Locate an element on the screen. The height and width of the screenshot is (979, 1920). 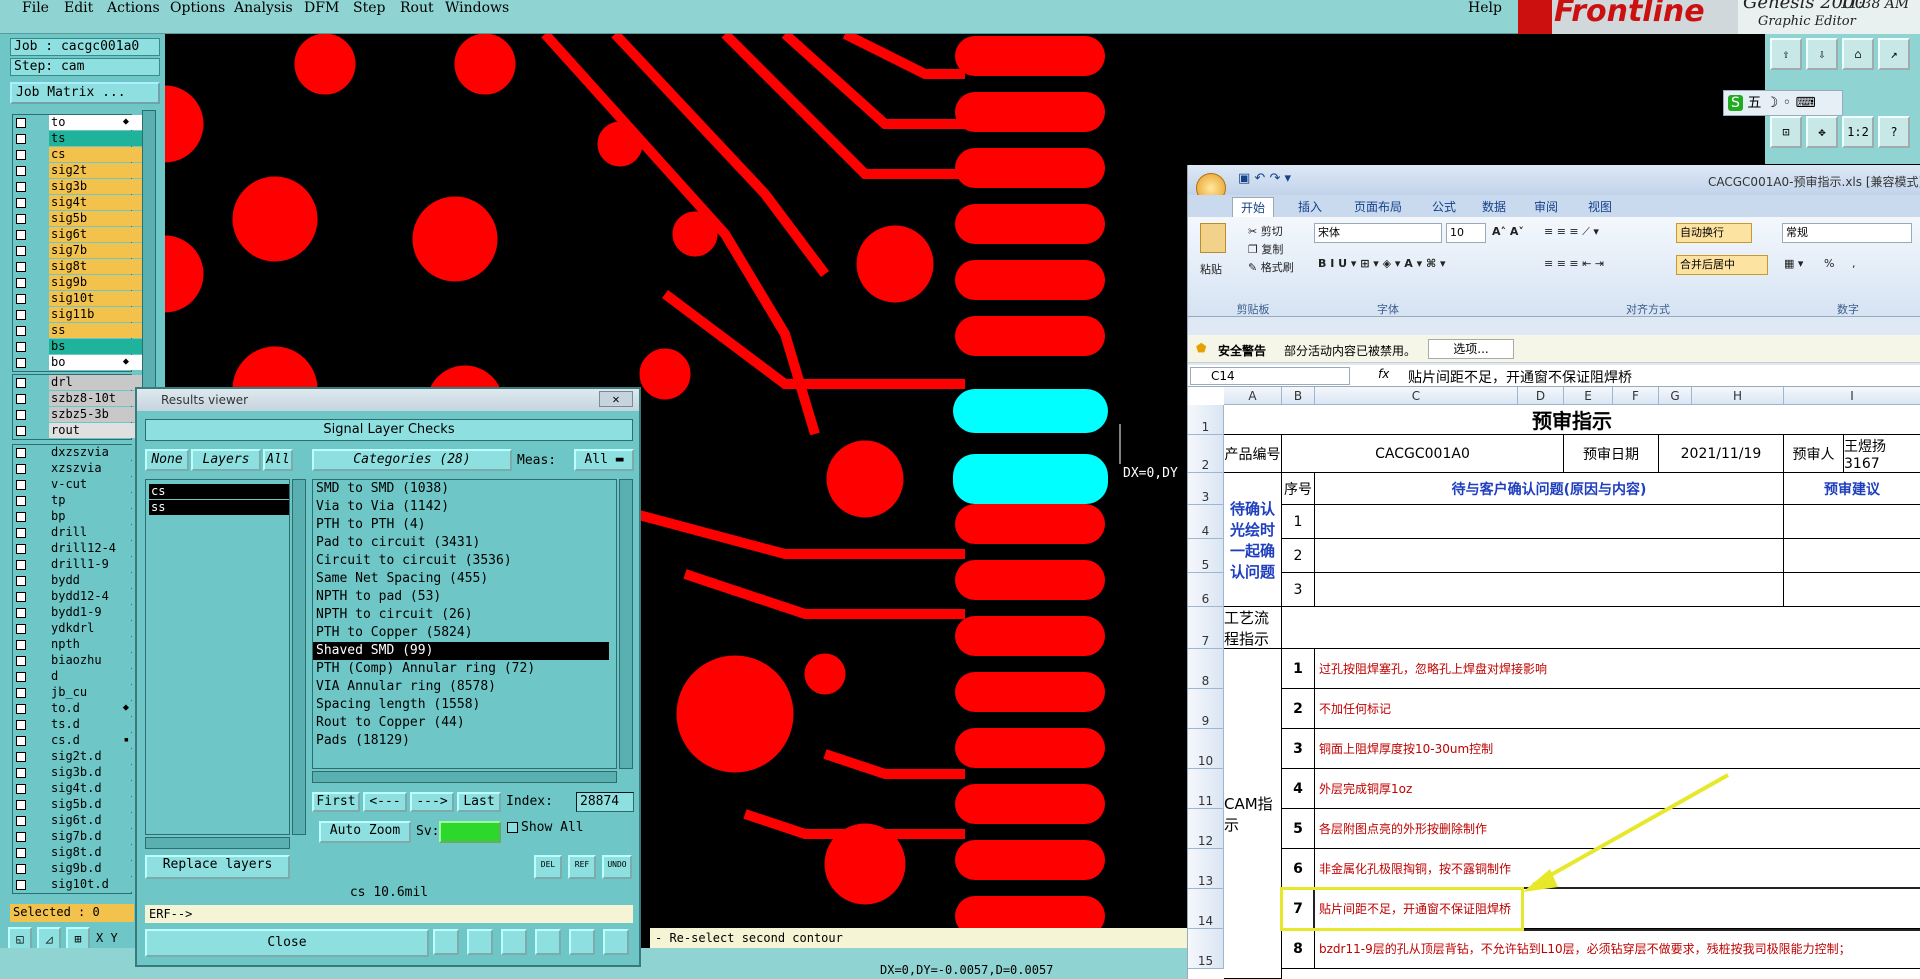
layer-name: ts.d is located at coordinates (96, 724).